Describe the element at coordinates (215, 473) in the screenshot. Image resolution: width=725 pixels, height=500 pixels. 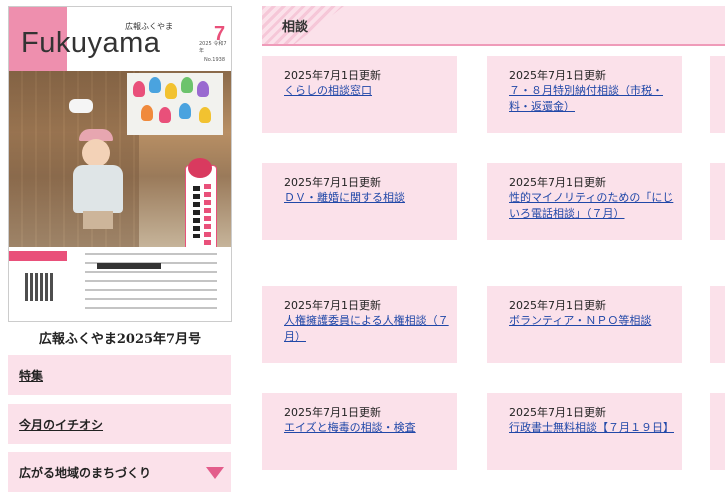
I see `triangle-down-icon` at that location.